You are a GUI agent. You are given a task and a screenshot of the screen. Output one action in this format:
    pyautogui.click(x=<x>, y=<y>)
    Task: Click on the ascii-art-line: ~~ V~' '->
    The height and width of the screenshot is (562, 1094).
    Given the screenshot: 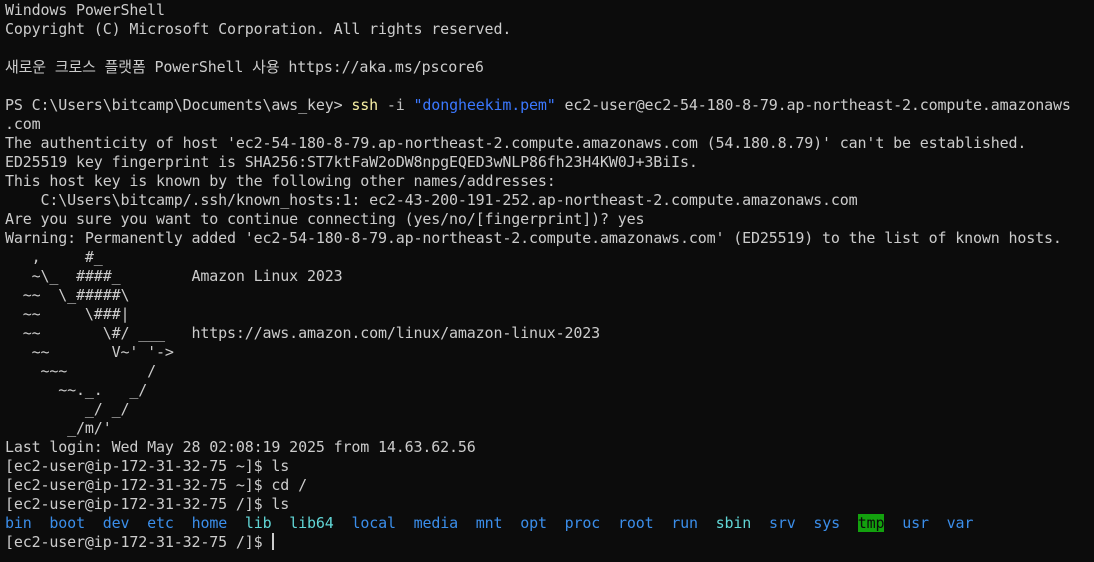 What is the action you would take?
    pyautogui.click(x=89, y=352)
    